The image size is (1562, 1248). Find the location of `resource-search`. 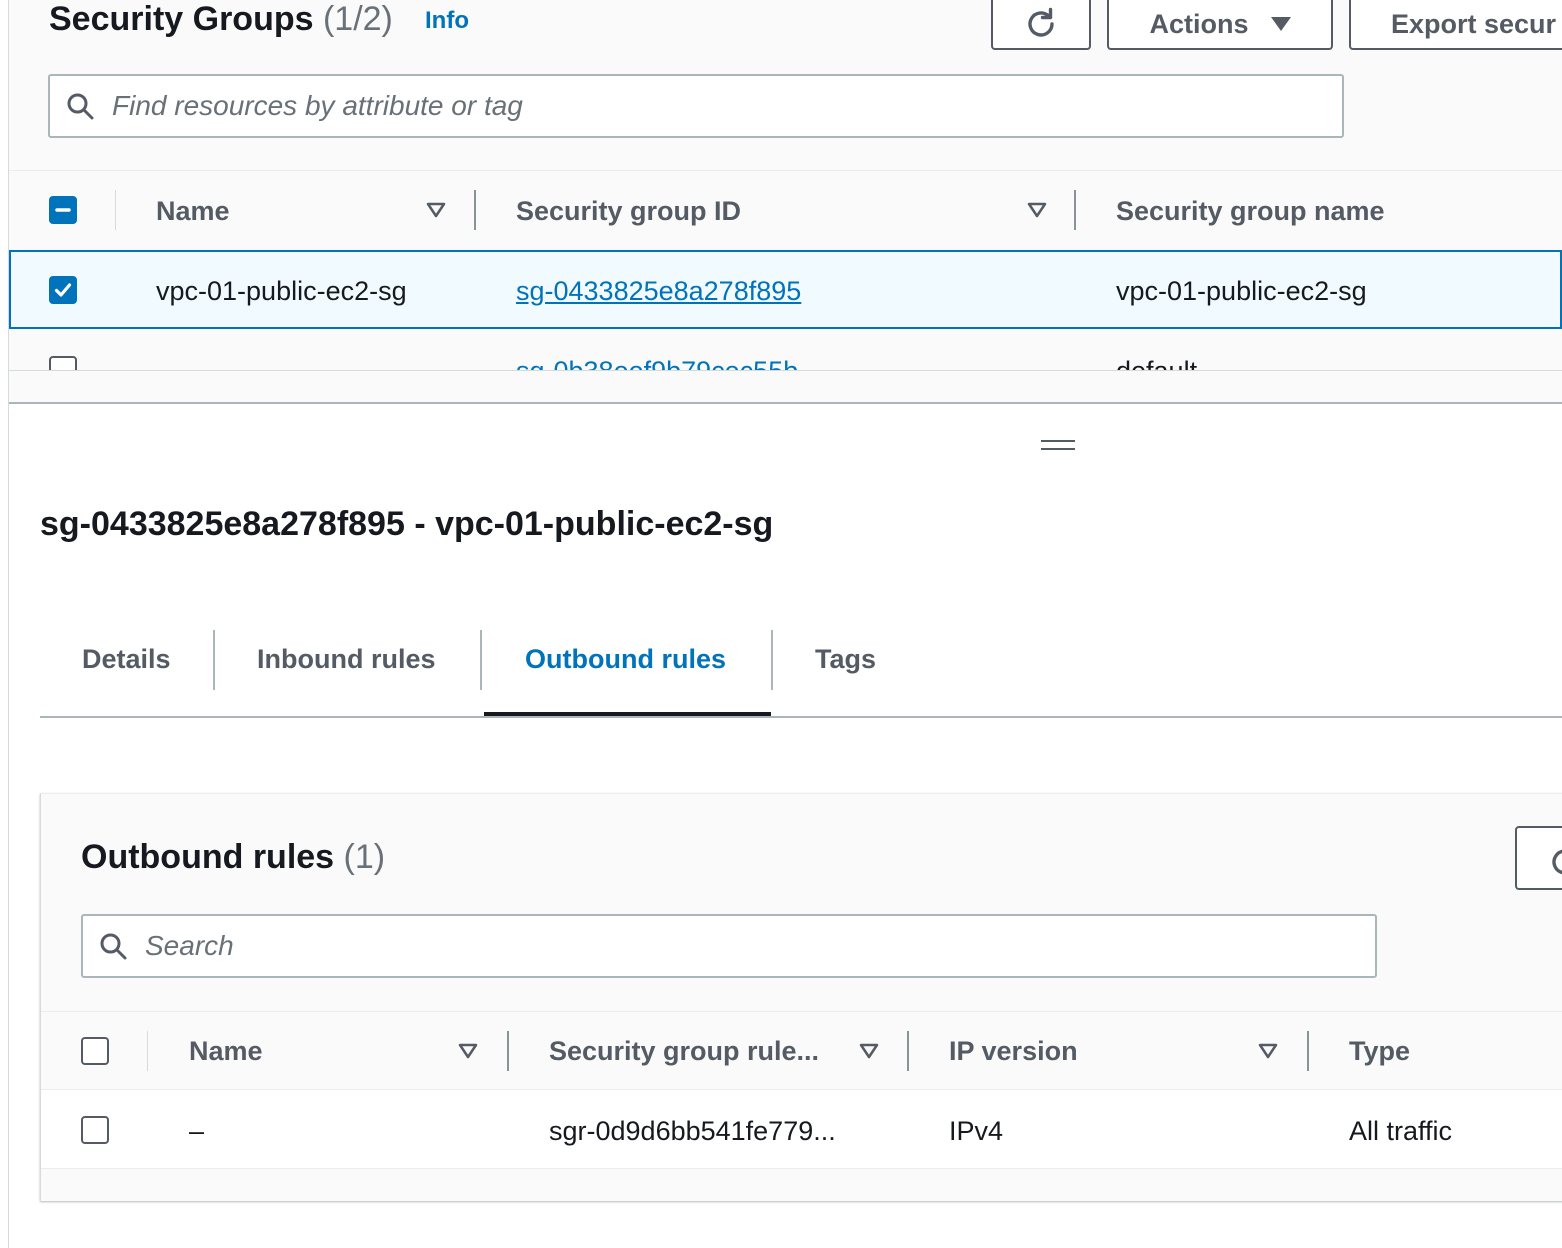

resource-search is located at coordinates (696, 106).